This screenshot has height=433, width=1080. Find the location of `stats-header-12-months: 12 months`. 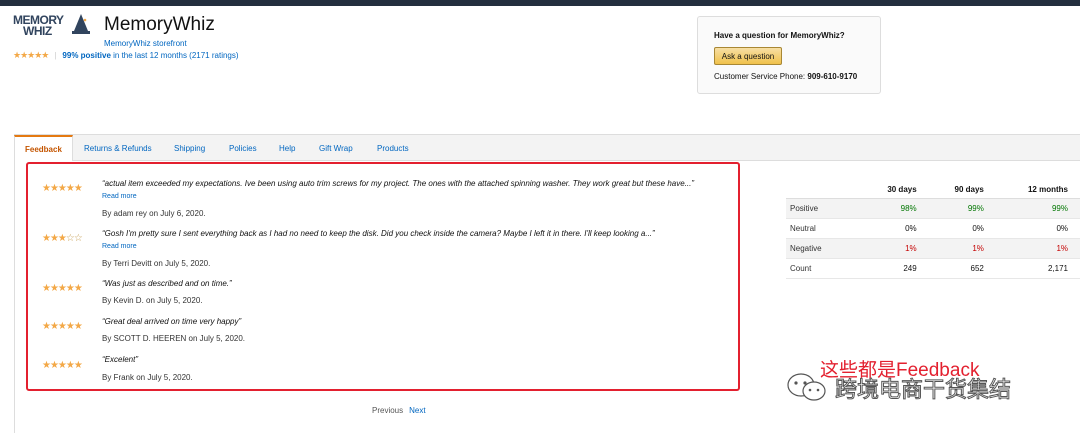

stats-header-12-months: 12 months is located at coordinates (1037, 189).